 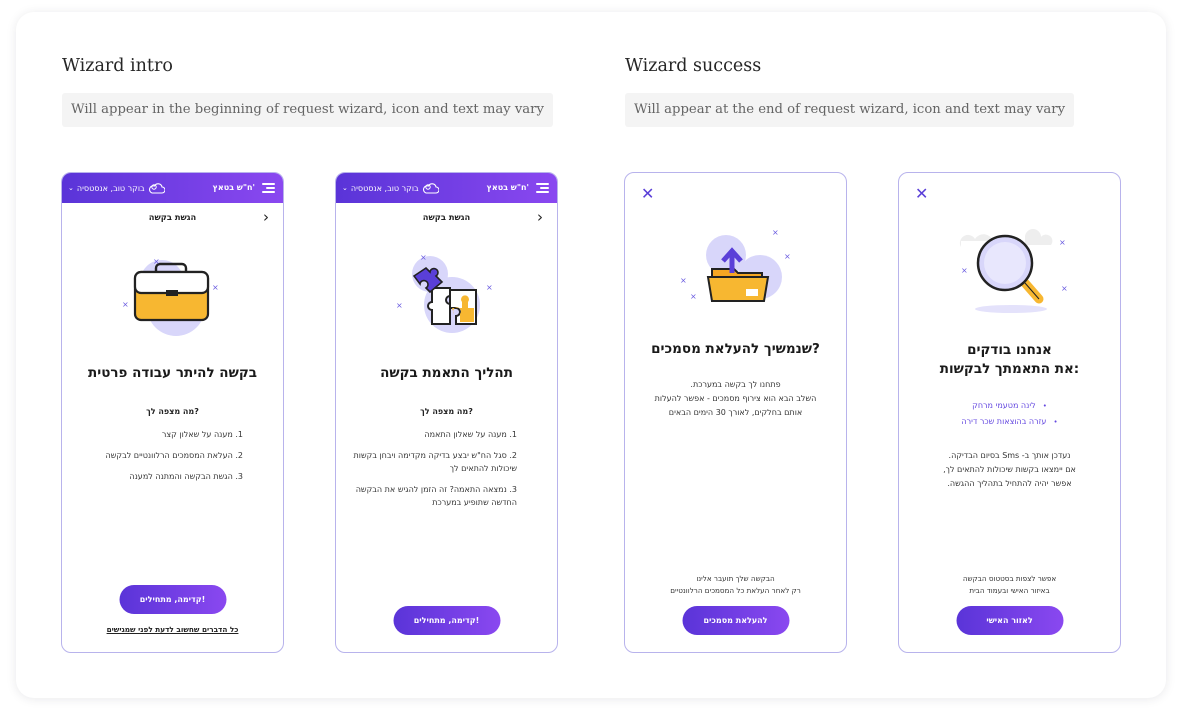 I want to click on important-info-link: כל הדברים שחשוב לדעת לפני שמגישים, so click(x=172, y=629).